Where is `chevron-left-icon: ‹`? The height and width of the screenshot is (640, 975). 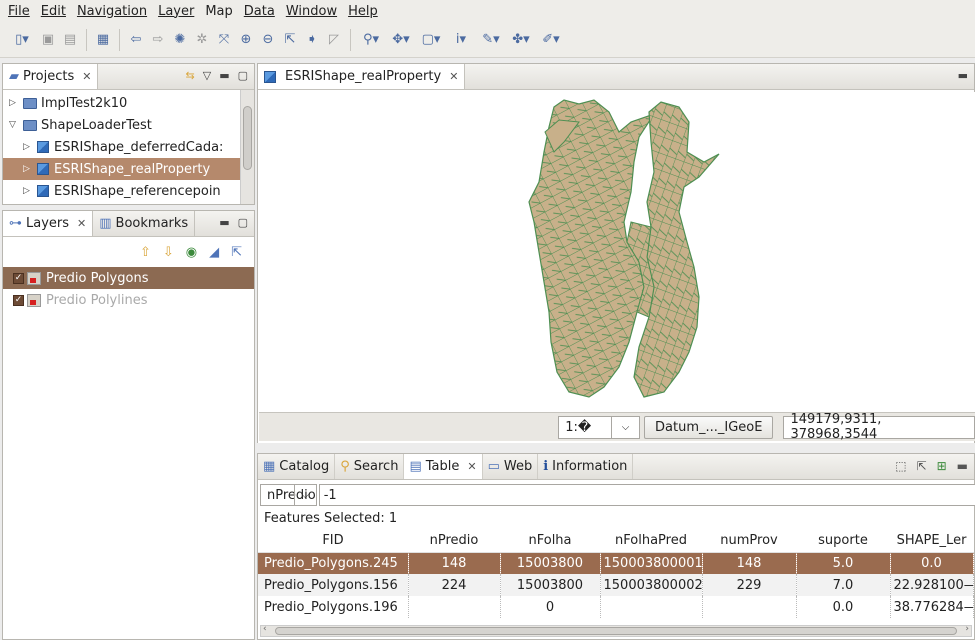
chevron-left-icon: ‹ is located at coordinates (265, 629).